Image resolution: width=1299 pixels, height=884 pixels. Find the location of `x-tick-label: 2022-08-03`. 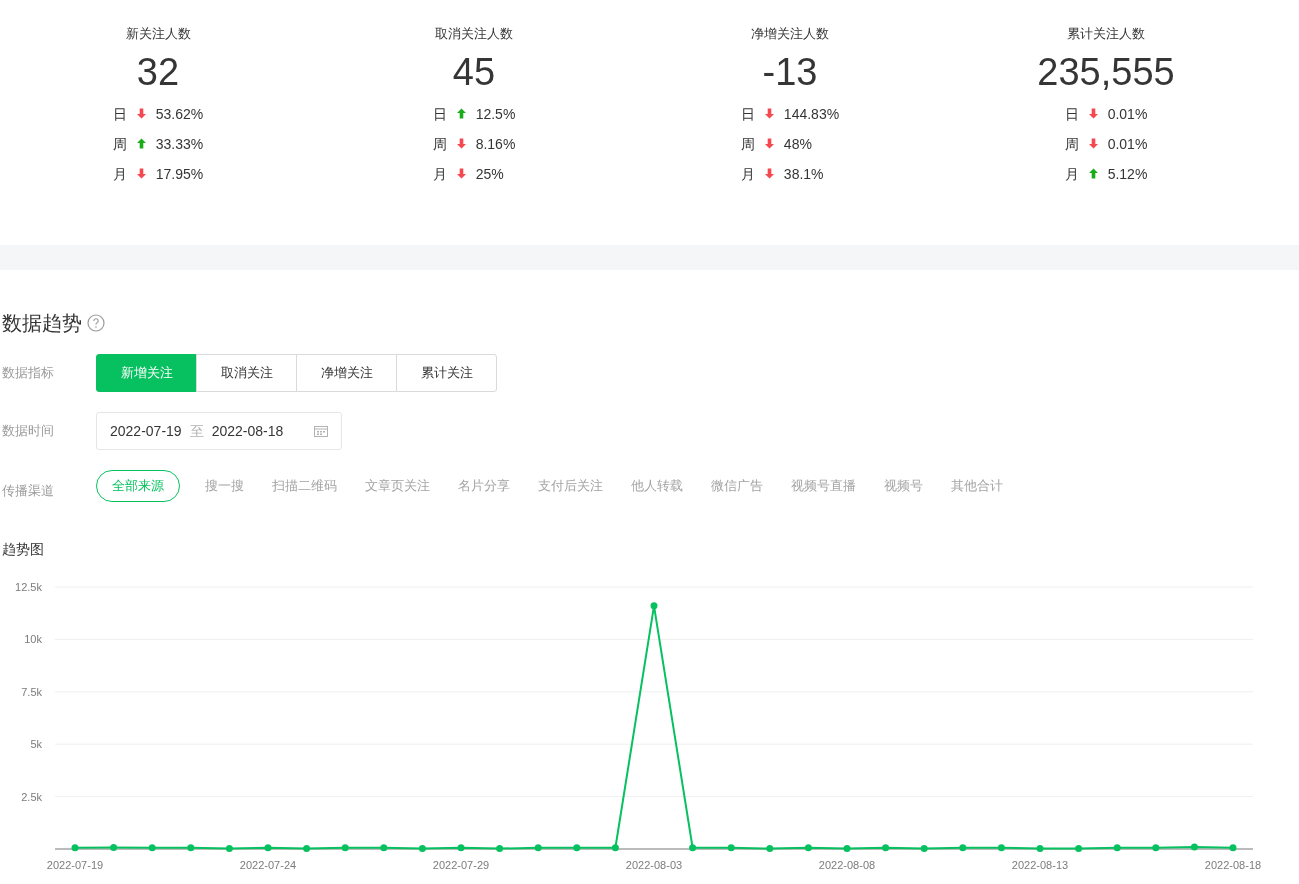

x-tick-label: 2022-08-03 is located at coordinates (654, 865).